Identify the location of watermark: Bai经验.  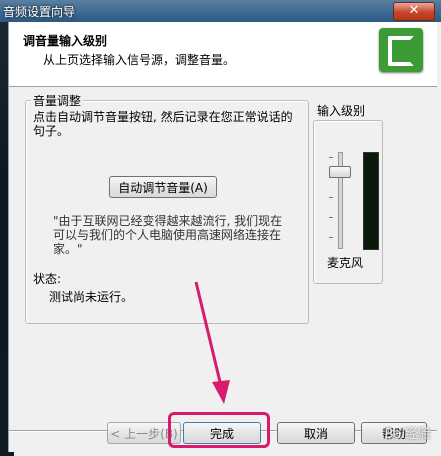
(408, 434).